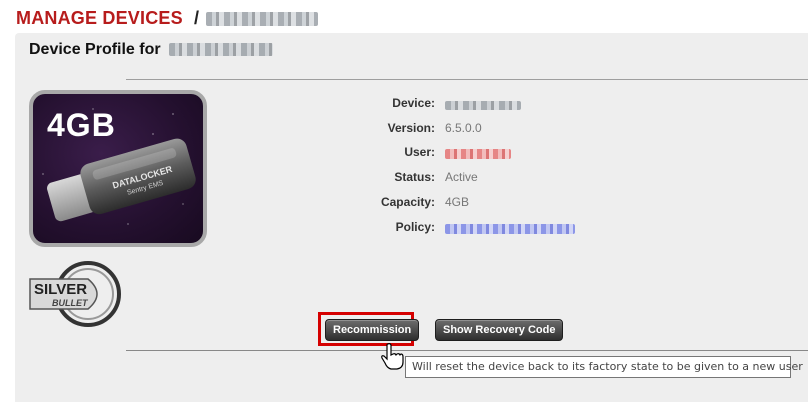 The image size is (808, 402). Describe the element at coordinates (262, 19) in the screenshot. I see `redacted-device-id` at that location.